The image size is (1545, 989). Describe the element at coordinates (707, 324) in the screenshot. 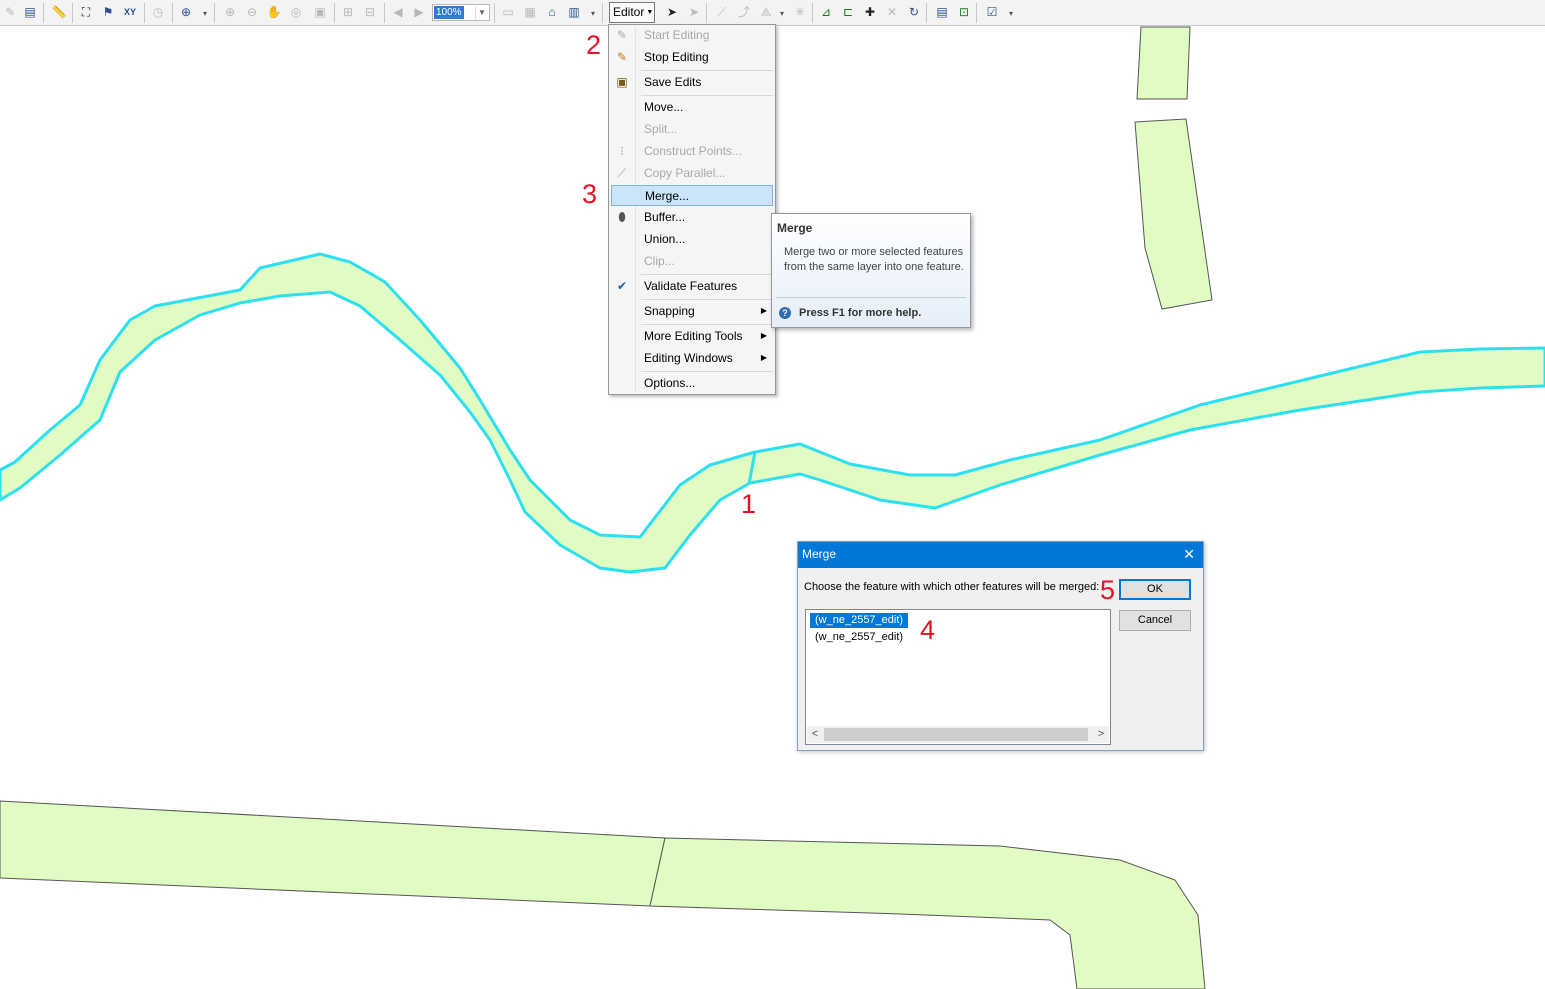

I see `menu-separator` at that location.